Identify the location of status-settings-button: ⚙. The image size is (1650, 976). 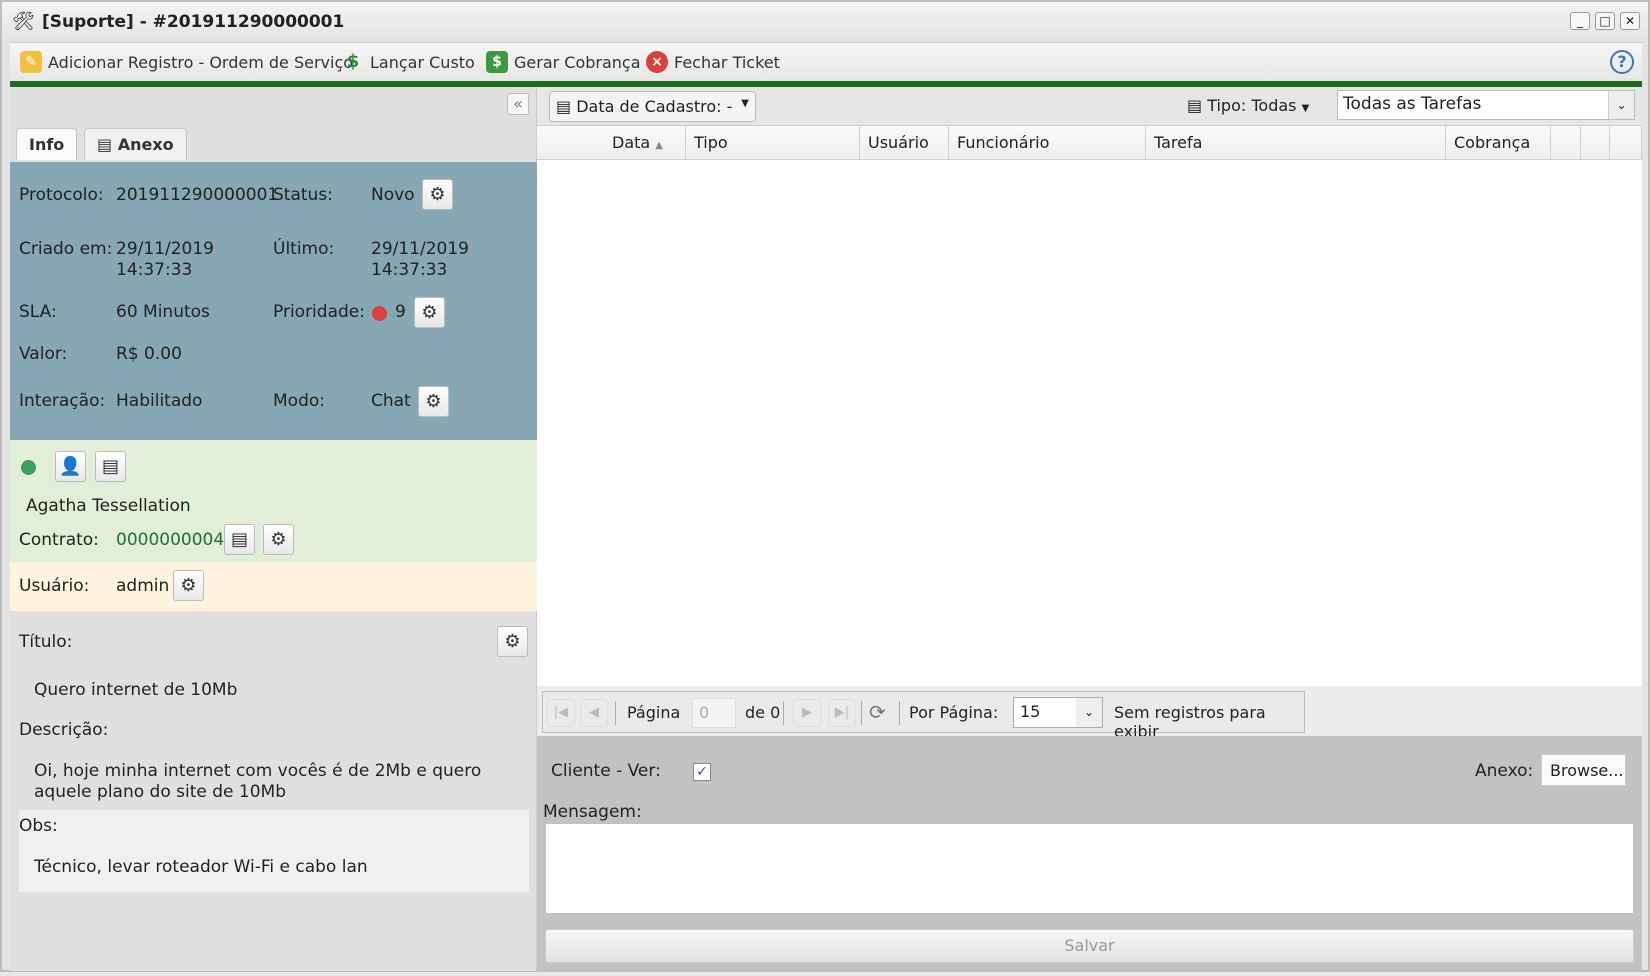
(437, 194).